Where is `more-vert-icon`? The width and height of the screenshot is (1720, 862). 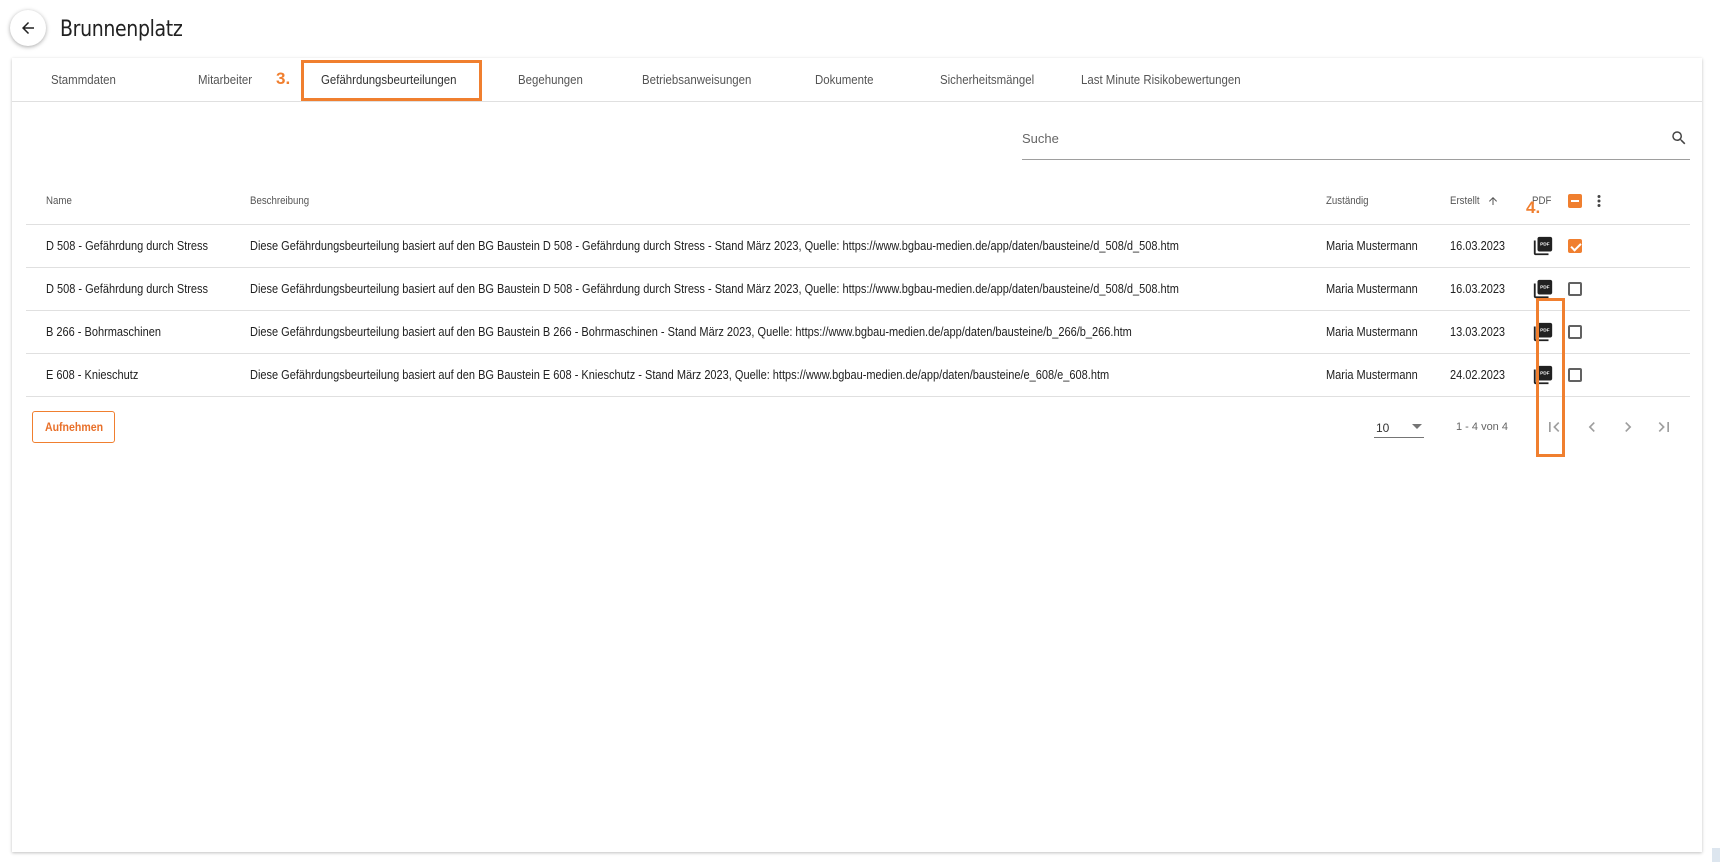
more-vert-icon is located at coordinates (1599, 201).